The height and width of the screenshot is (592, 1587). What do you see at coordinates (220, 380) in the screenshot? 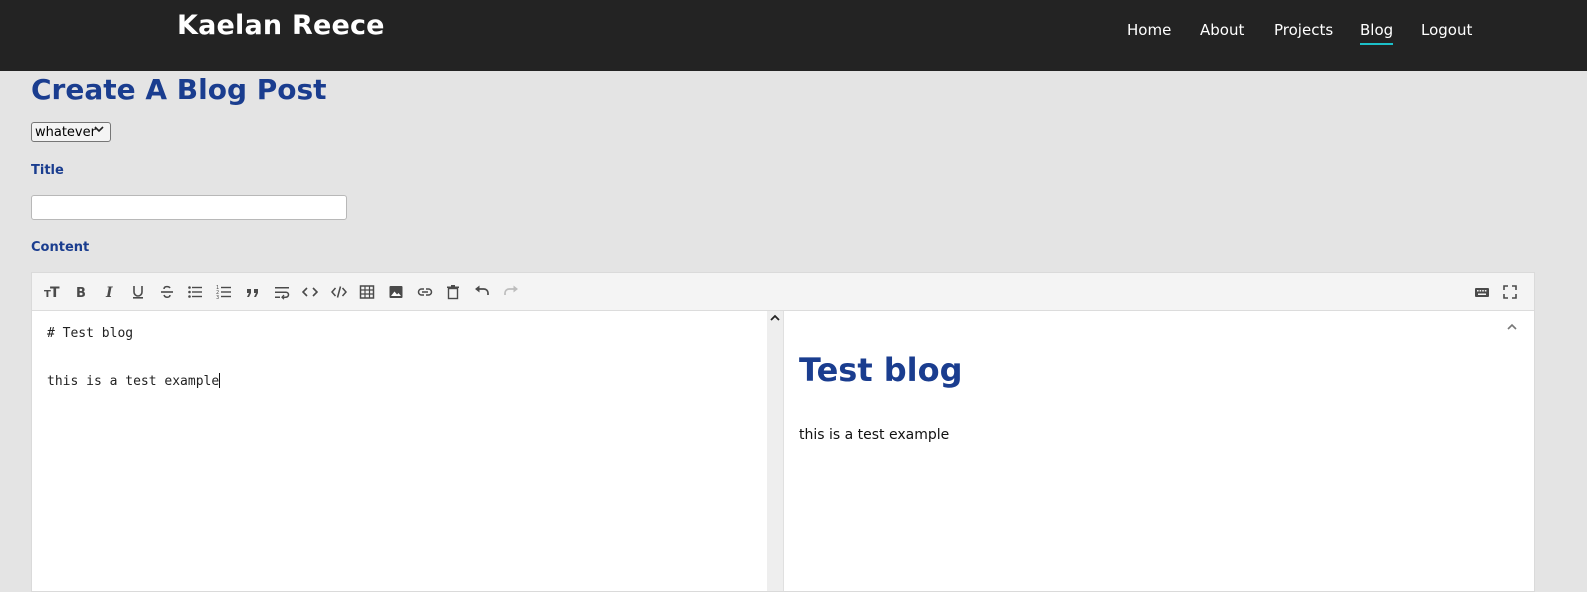
I see `text-cursor` at bounding box center [220, 380].